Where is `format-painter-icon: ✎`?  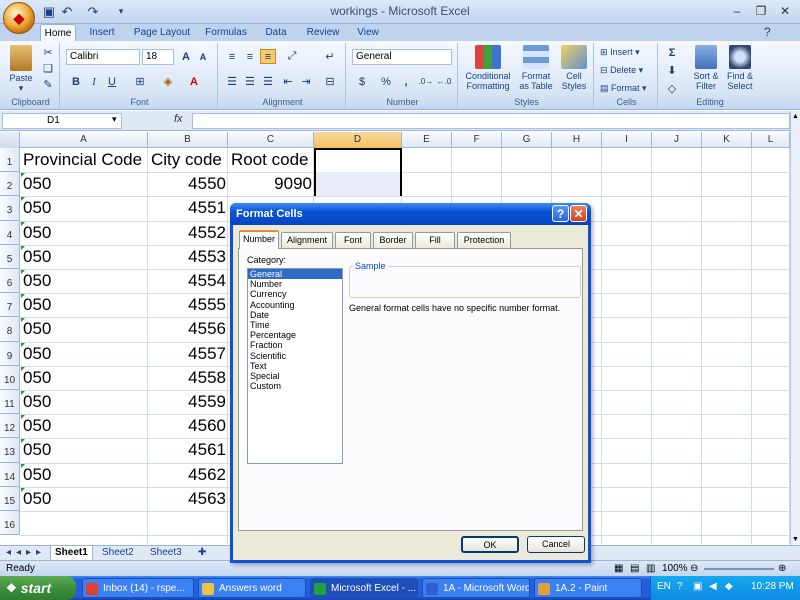 format-painter-icon: ✎ is located at coordinates (48, 84).